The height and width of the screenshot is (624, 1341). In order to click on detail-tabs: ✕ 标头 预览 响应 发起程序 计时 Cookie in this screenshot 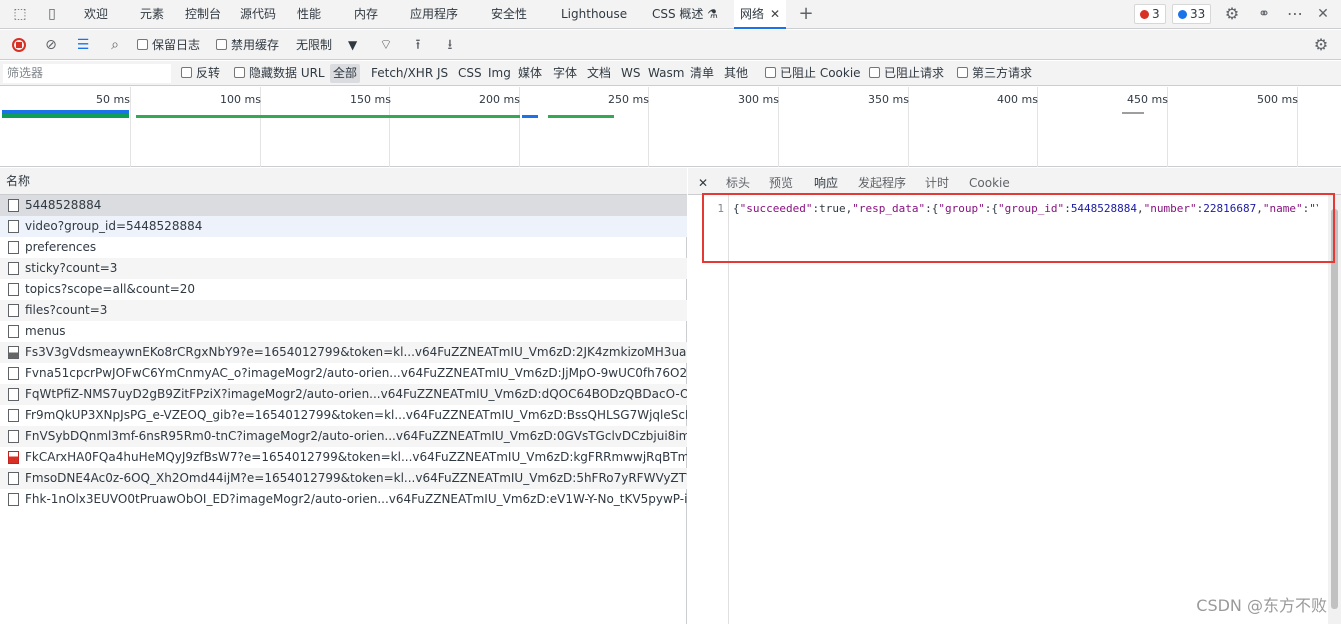, I will do `click(1014, 181)`.